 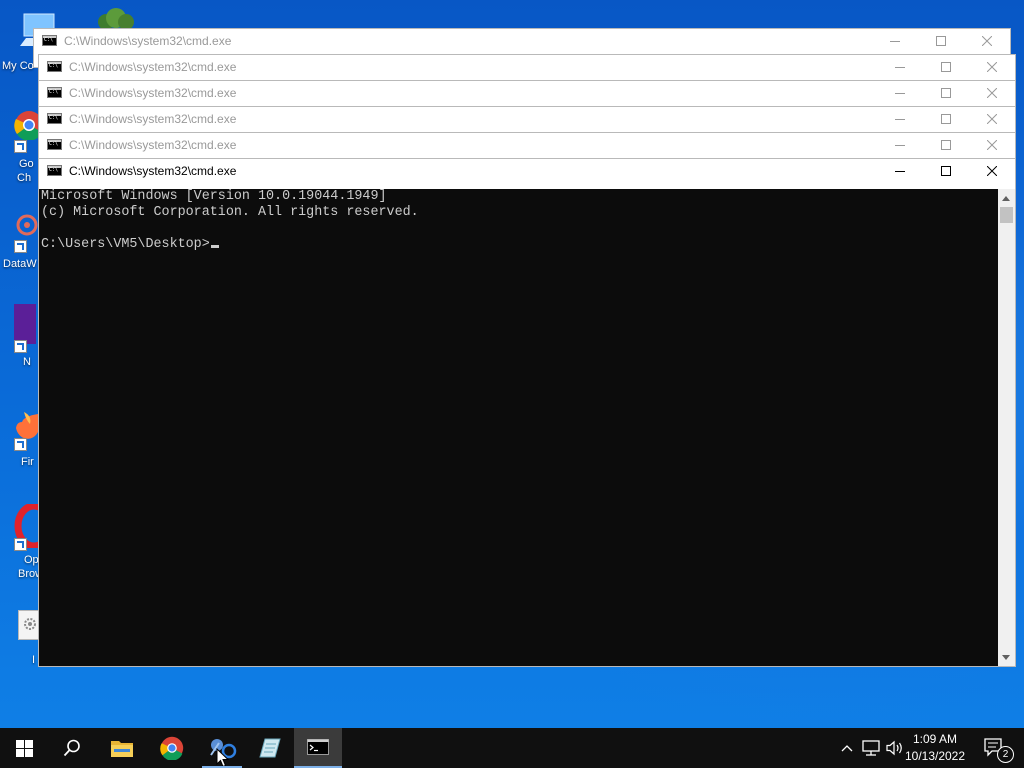 I want to click on search-icon, so click(x=71, y=748).